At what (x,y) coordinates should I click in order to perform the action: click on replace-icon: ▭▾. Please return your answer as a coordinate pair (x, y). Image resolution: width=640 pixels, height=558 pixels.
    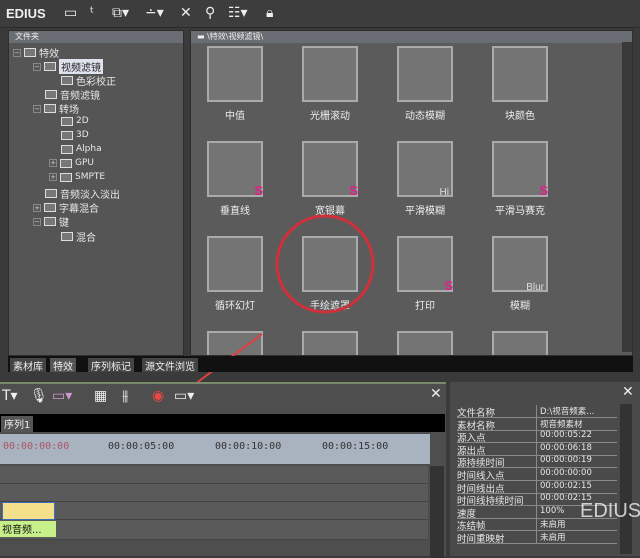
    Looking at the image, I should click on (62, 396).